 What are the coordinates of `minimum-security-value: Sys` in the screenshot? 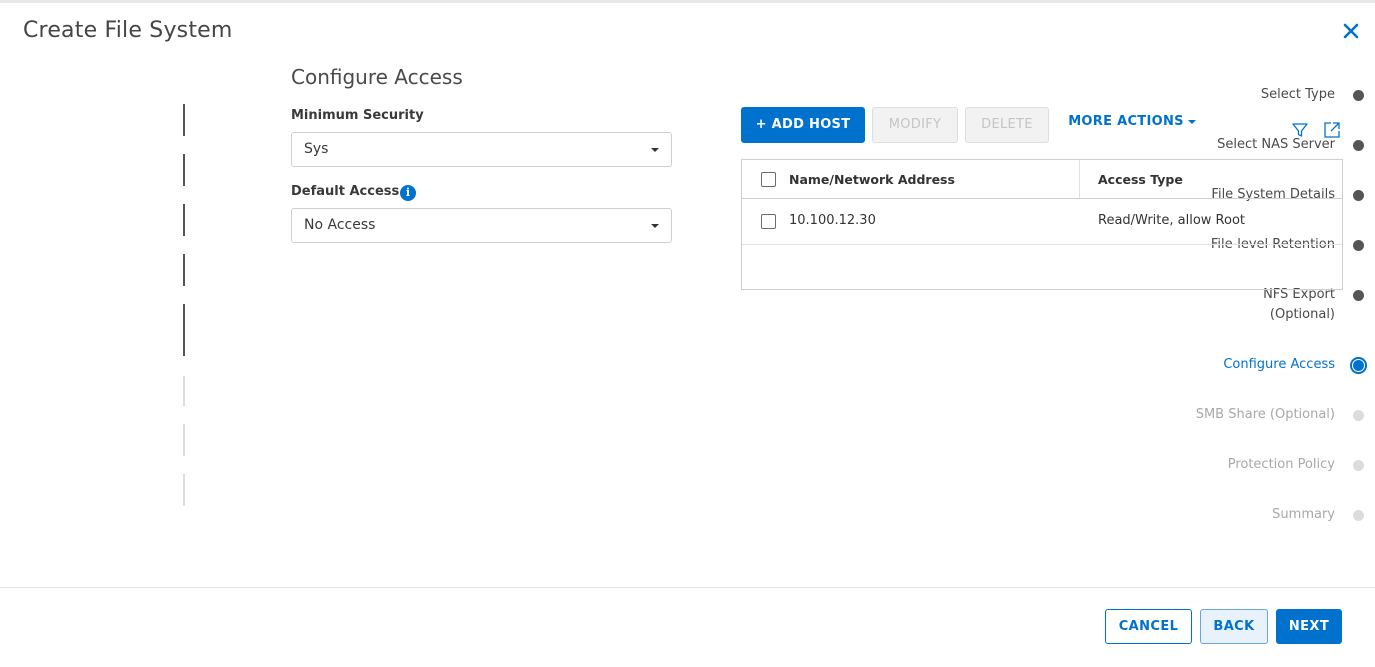 It's located at (316, 149).